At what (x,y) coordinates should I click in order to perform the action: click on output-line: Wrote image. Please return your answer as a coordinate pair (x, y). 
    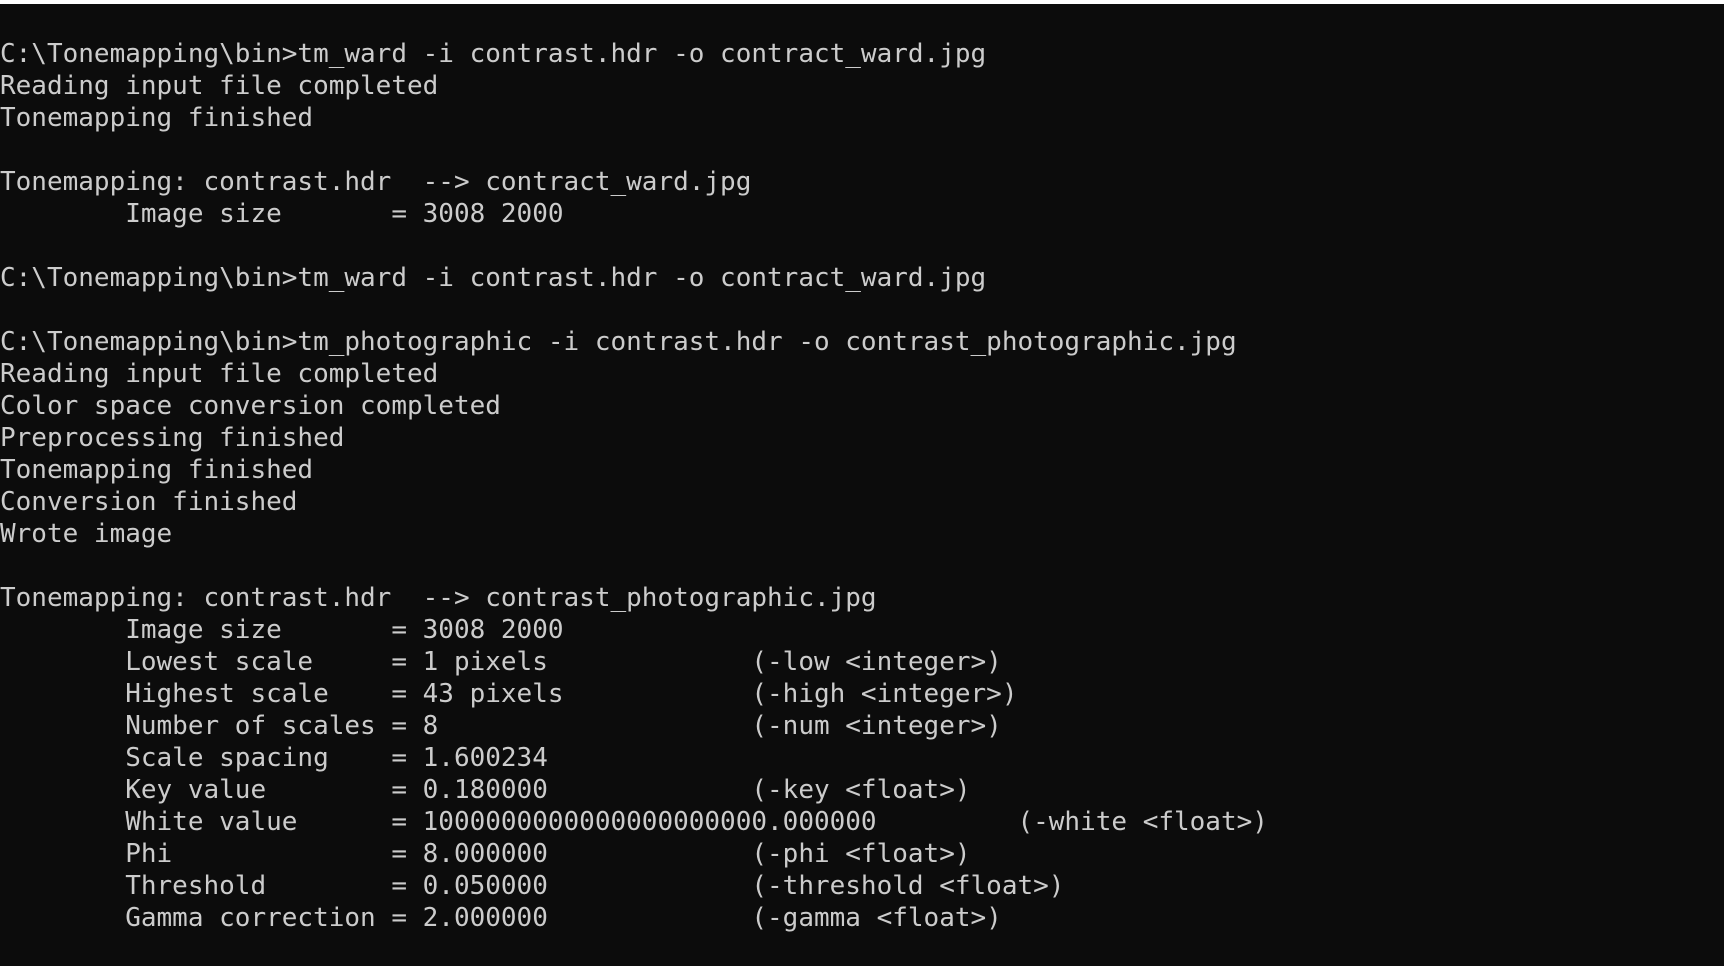
    Looking at the image, I should click on (86, 534).